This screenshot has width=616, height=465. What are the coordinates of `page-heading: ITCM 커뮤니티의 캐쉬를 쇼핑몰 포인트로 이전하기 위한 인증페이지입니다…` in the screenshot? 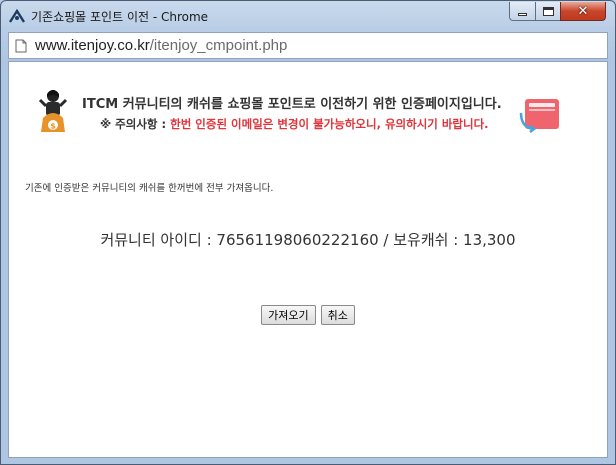 It's located at (292, 104).